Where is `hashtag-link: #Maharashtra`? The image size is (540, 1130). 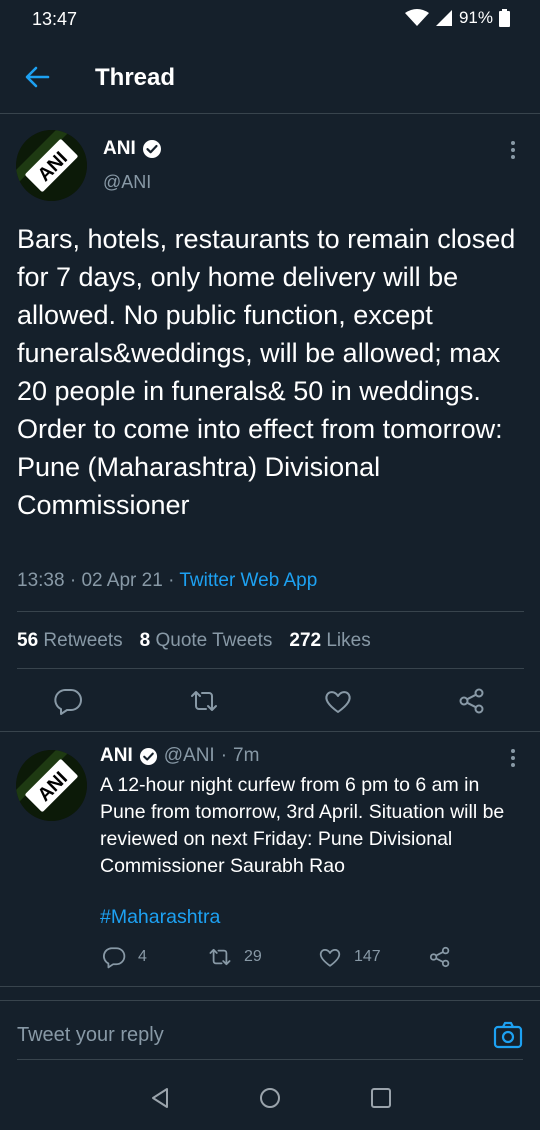 hashtag-link: #Maharashtra is located at coordinates (160, 917).